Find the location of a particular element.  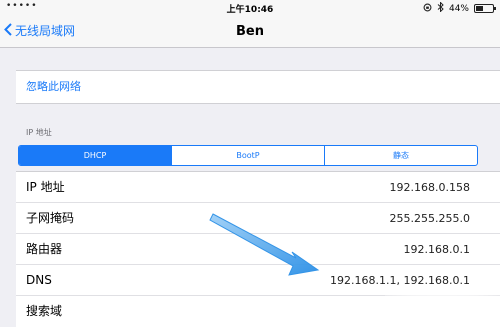

router-label: 路由器 is located at coordinates (44, 249).